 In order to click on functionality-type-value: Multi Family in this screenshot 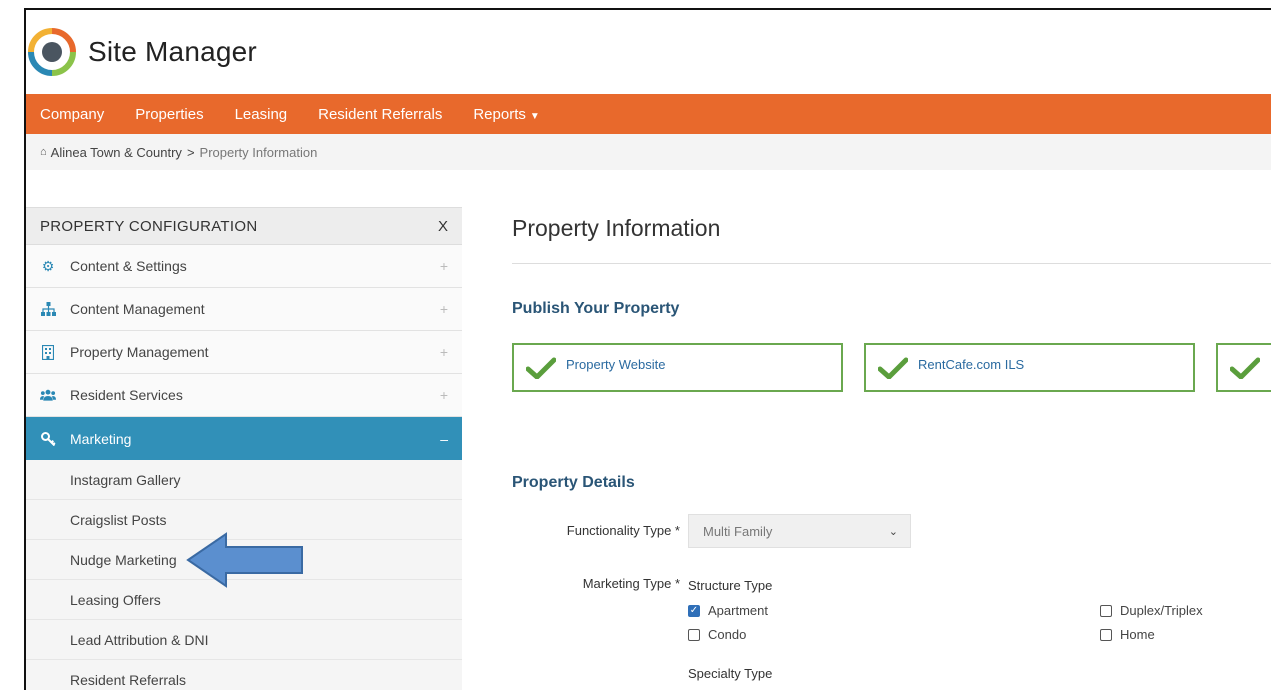, I will do `click(738, 531)`.